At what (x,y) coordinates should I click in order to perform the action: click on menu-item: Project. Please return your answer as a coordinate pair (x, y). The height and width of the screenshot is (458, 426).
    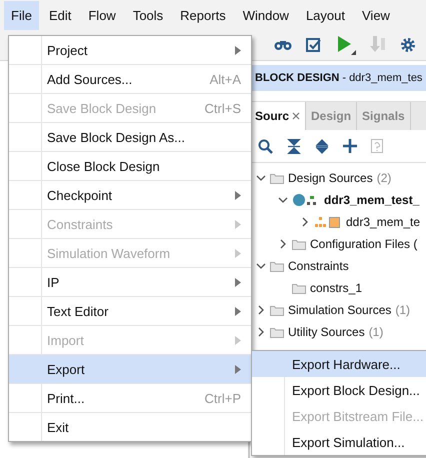
    Looking at the image, I should click on (130, 50).